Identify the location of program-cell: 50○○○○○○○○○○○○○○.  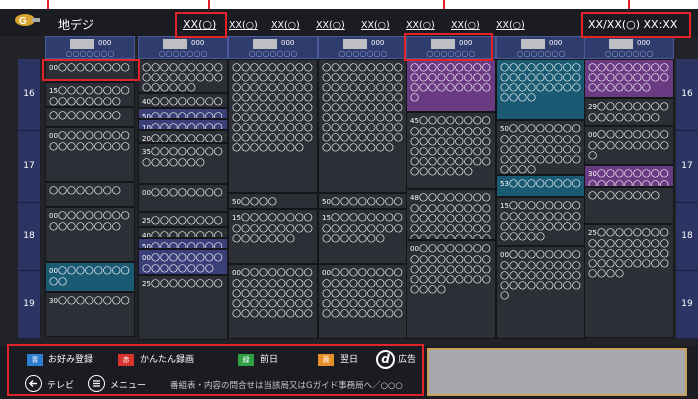
(363, 201).